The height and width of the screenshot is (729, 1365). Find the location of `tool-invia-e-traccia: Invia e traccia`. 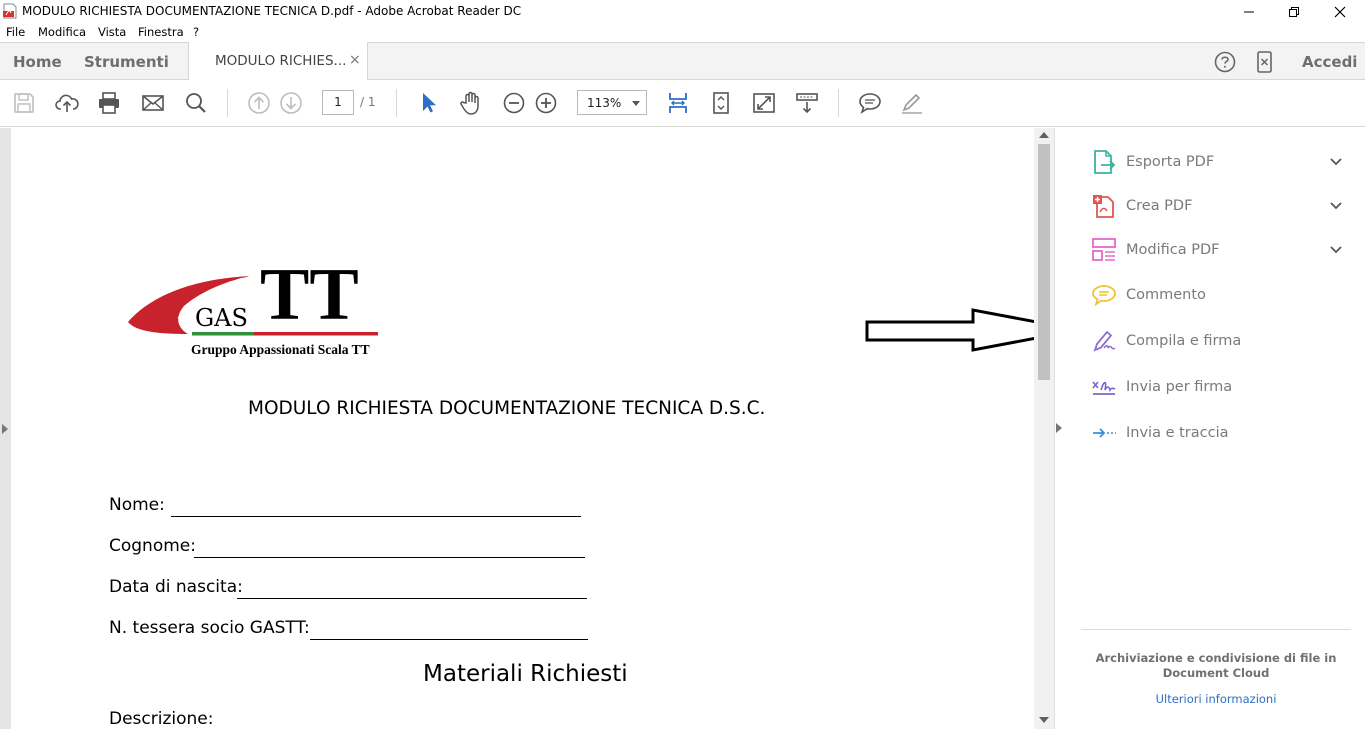

tool-invia-e-traccia: Invia e traccia is located at coordinates (1226, 434).